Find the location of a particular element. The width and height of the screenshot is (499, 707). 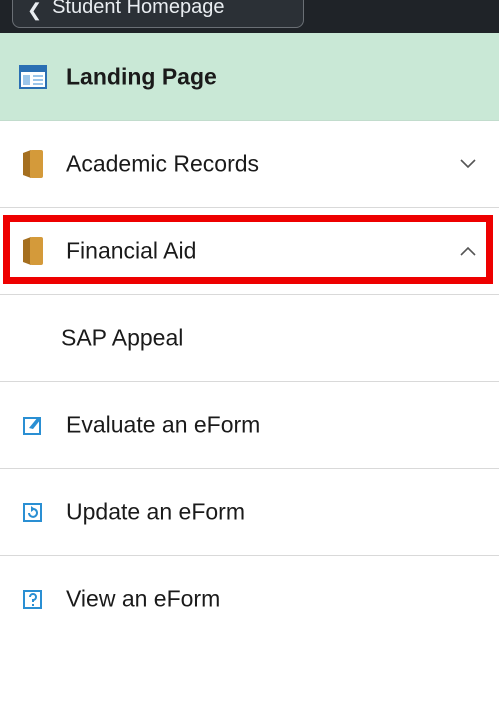

menu-item-label: Evaluate an eForm is located at coordinates (163, 424).